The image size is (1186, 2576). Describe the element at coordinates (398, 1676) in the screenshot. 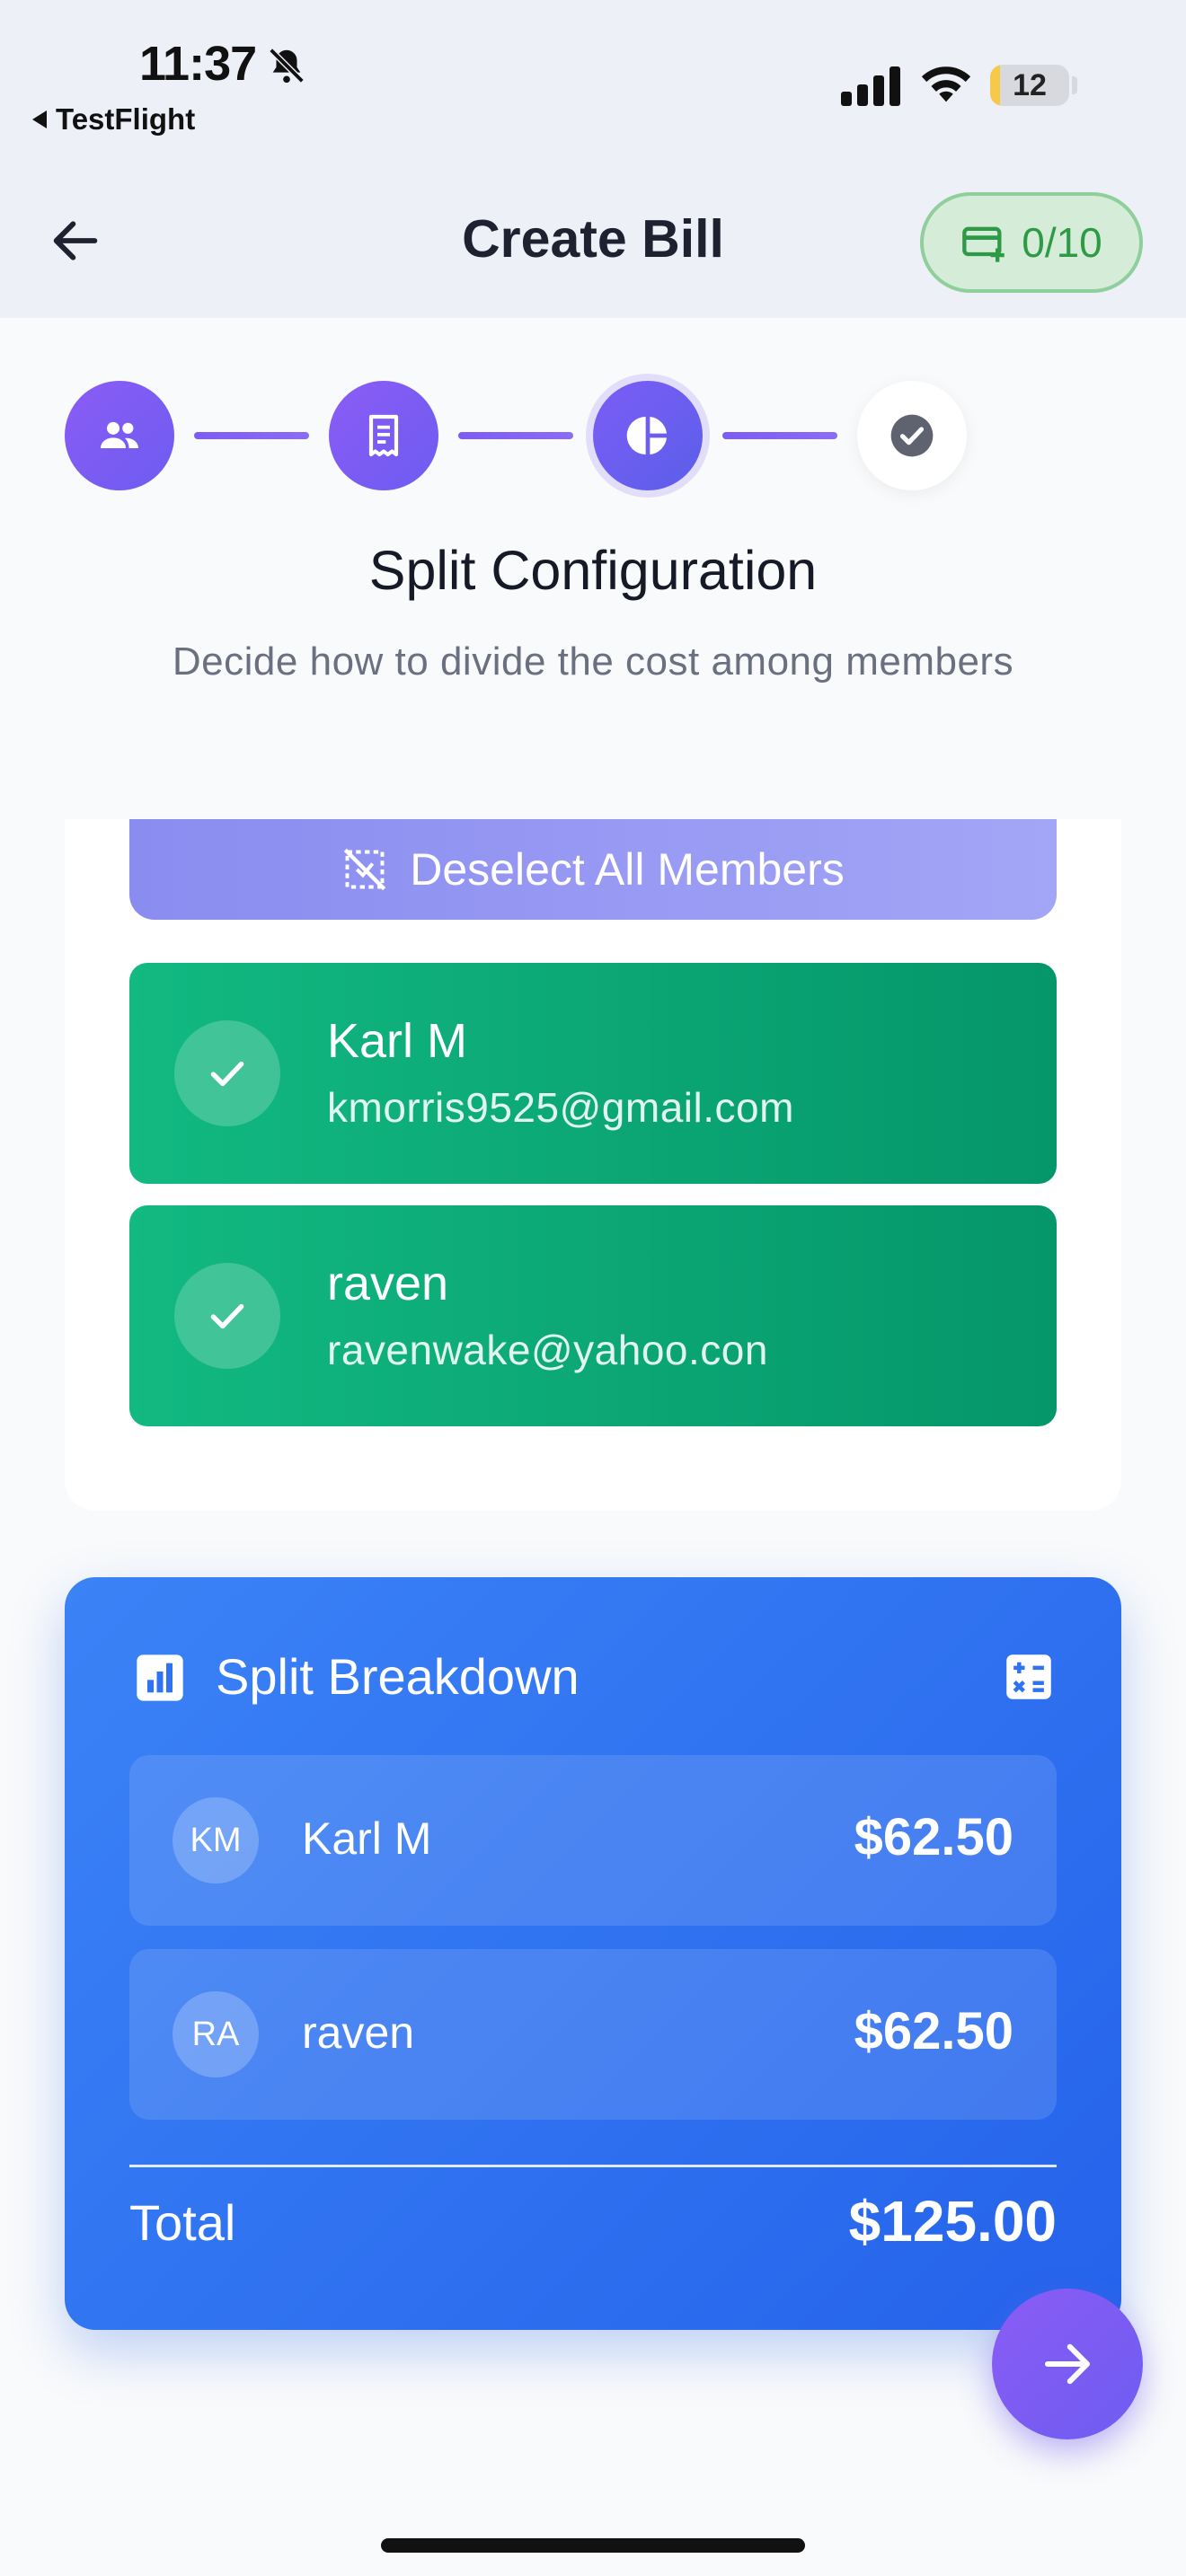

I see `breakdown-title: Split Breakdown` at that location.